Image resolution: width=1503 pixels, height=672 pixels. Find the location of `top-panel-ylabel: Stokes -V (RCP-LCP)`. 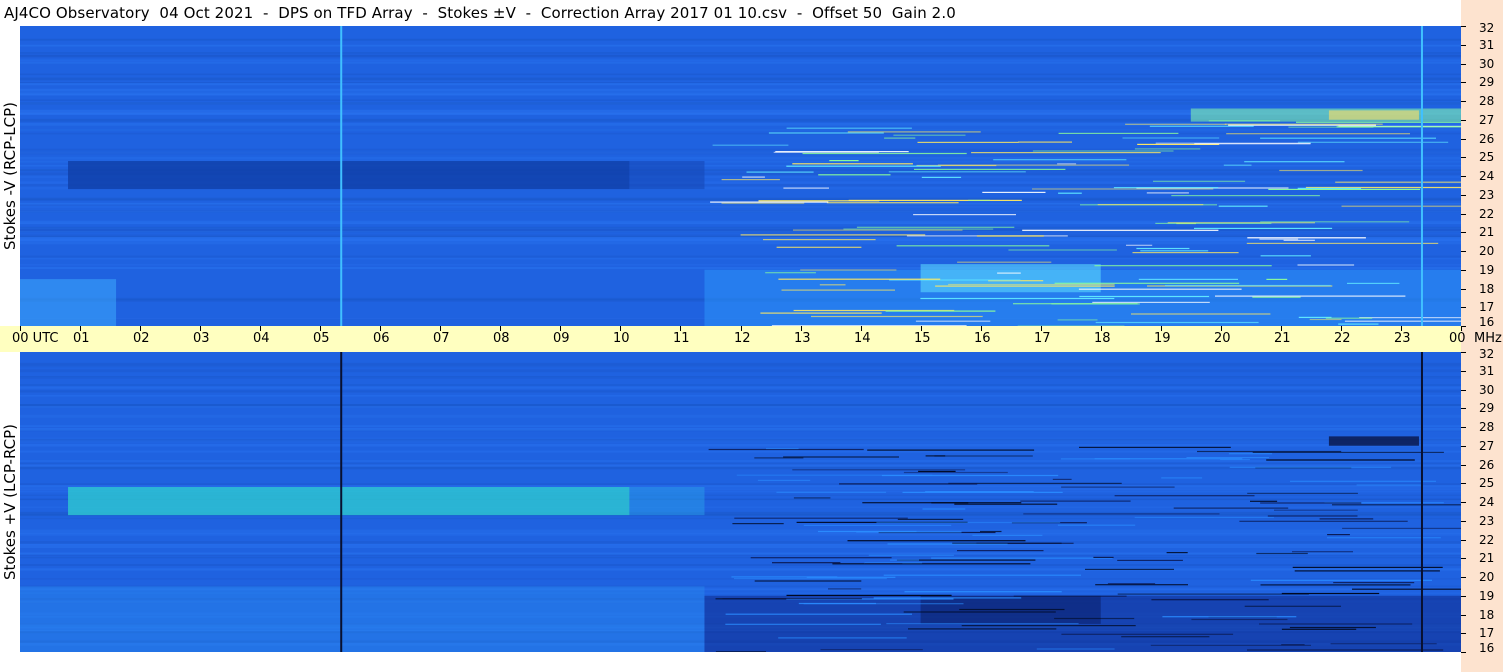

top-panel-ylabel: Stokes -V (RCP-LCP) is located at coordinates (10, 176).